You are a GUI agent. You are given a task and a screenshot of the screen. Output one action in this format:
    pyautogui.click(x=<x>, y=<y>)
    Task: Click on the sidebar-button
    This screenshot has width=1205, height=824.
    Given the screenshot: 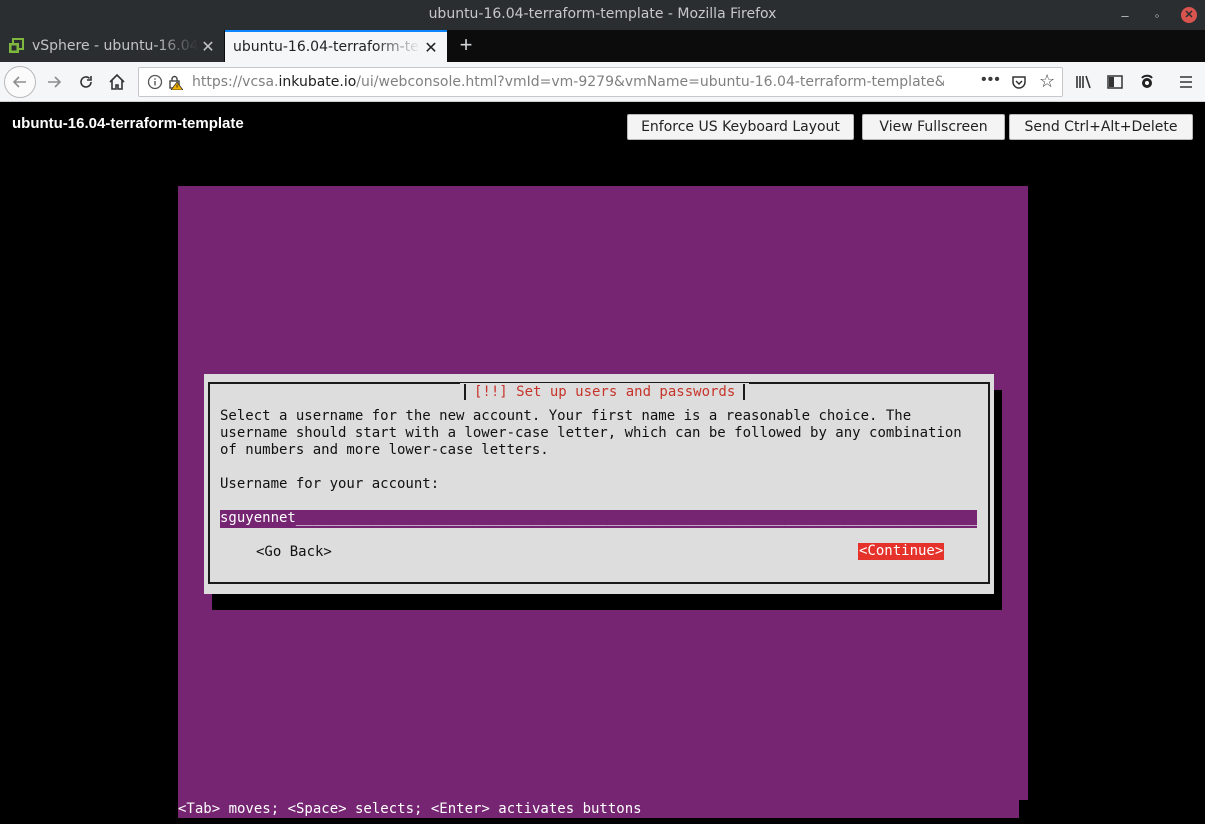 What is the action you would take?
    pyautogui.click(x=1115, y=82)
    